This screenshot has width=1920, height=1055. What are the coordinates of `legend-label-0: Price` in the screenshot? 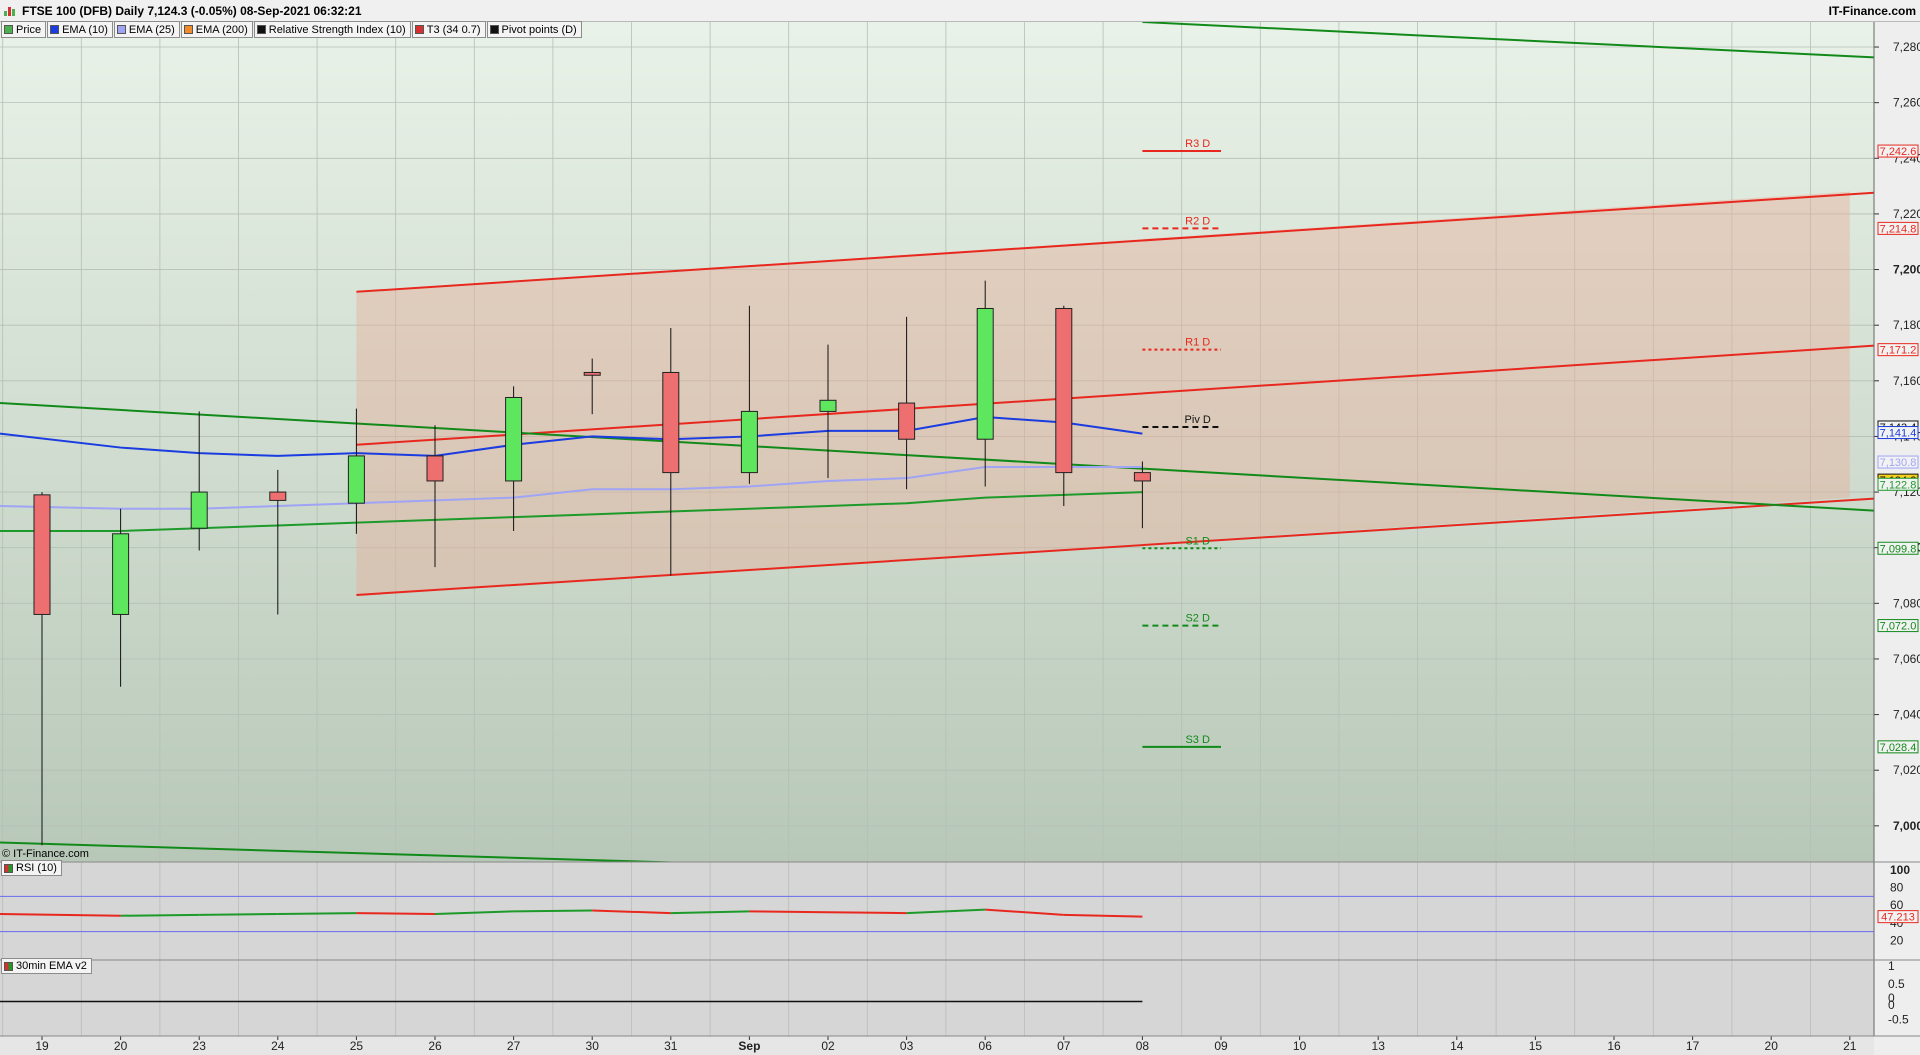 It's located at (29, 29).